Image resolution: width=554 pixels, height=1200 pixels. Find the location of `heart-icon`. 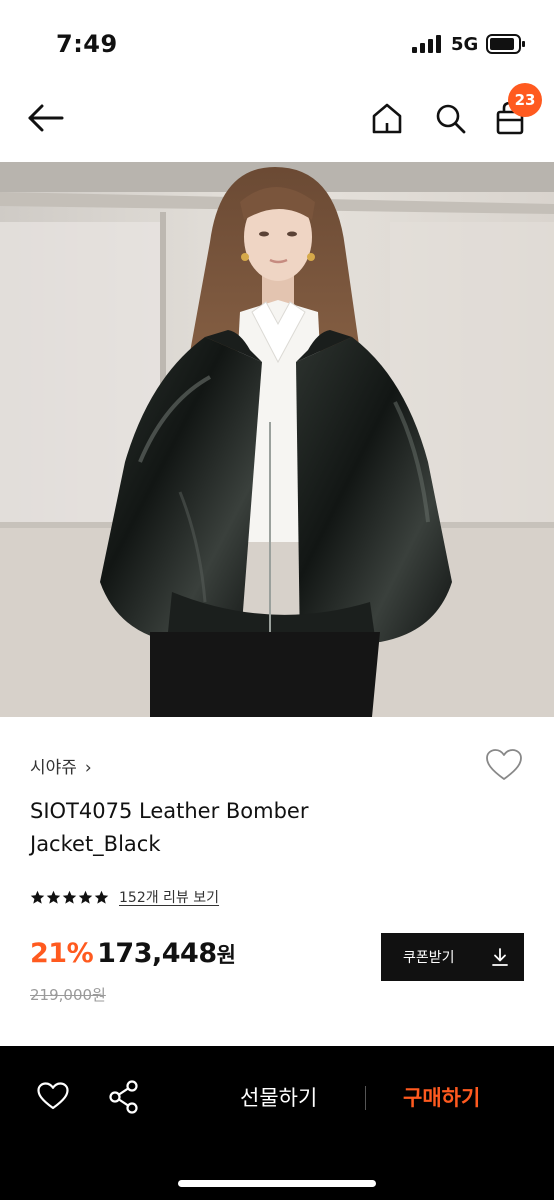

heart-icon is located at coordinates (53, 1096).